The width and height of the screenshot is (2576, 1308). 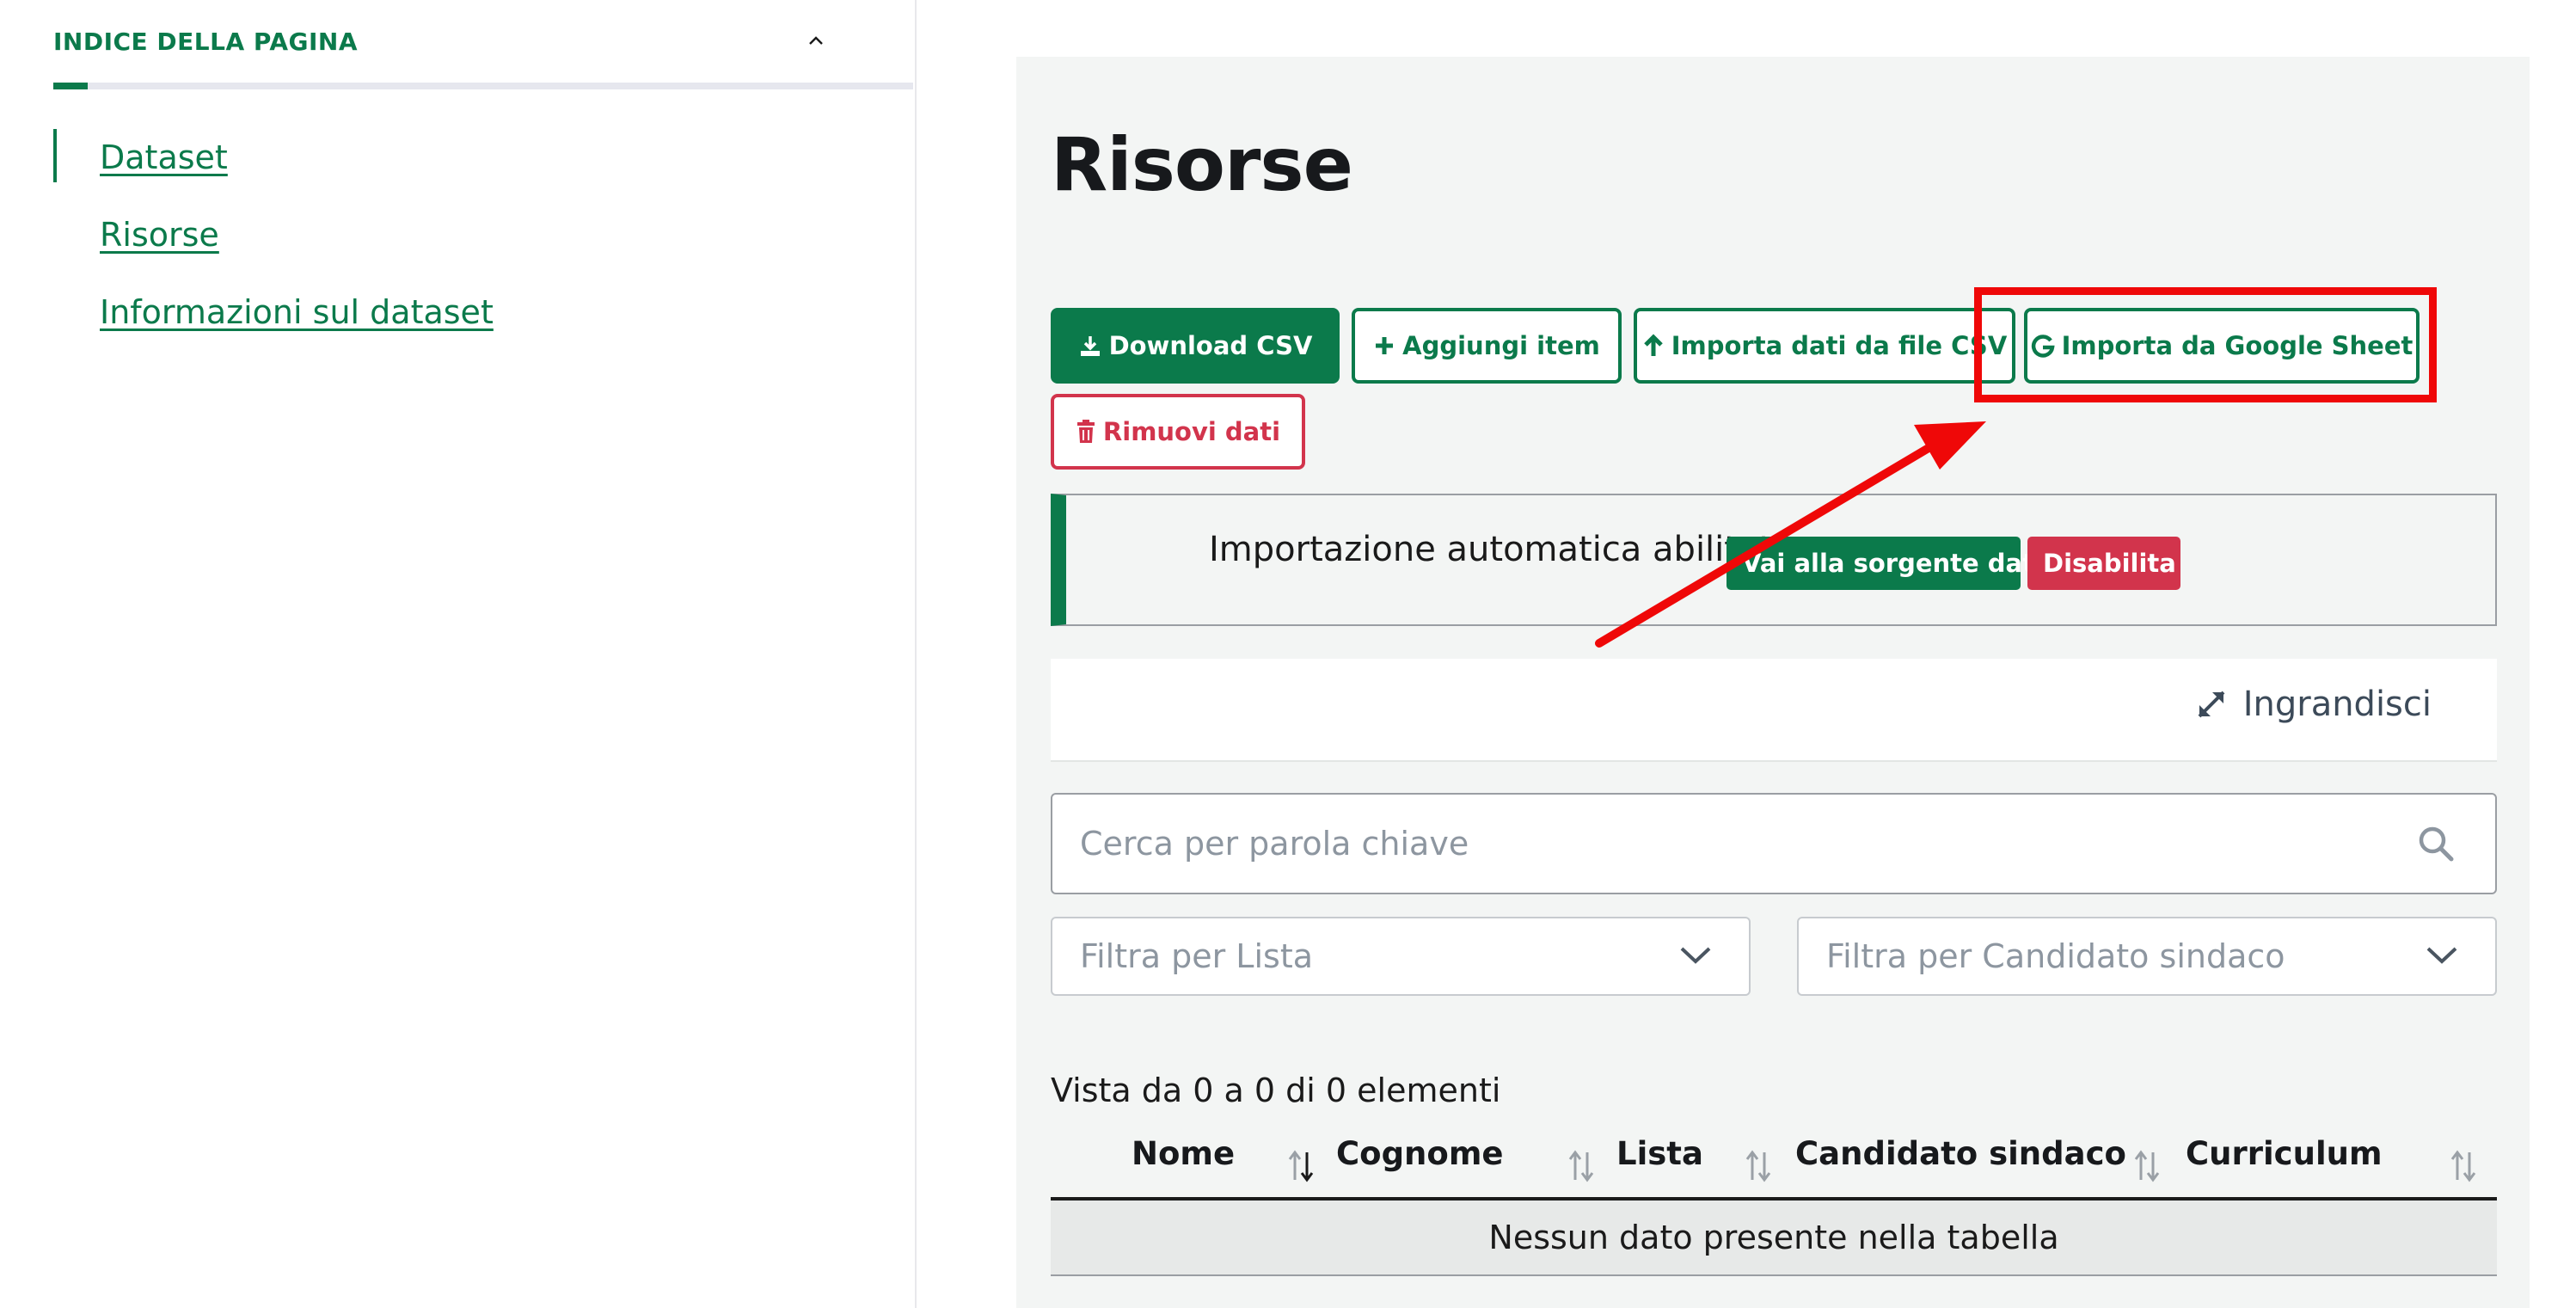 What do you see at coordinates (816, 41) in the screenshot?
I see `chevron-up-icon` at bounding box center [816, 41].